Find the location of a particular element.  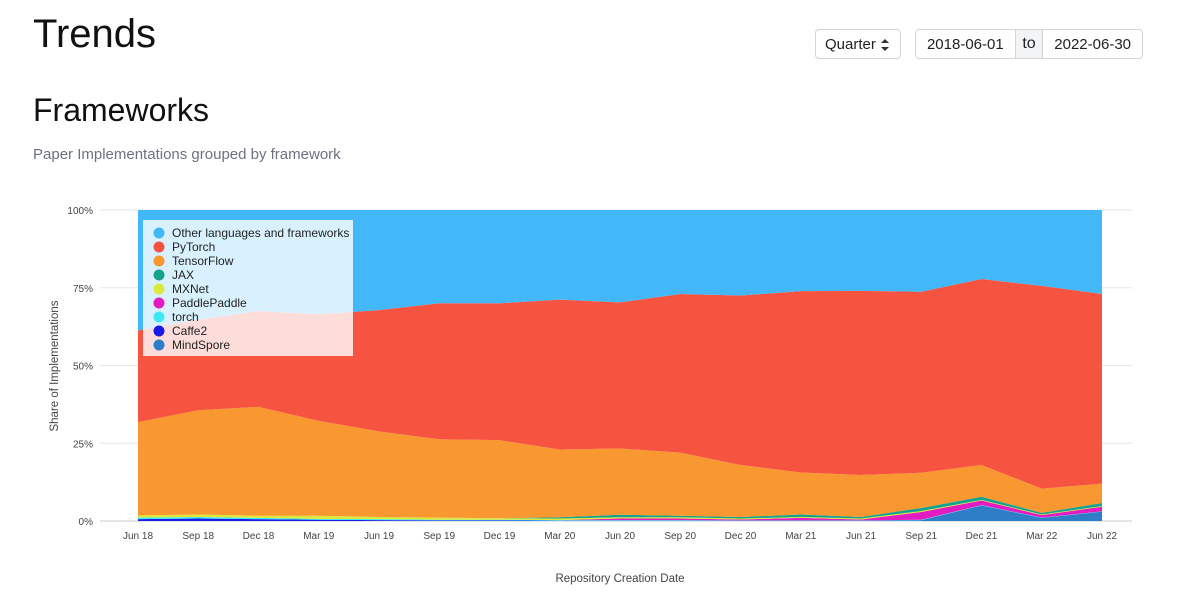

y-axis-ticks: 0% 25% 50% 75% 100% is located at coordinates (80, 367).